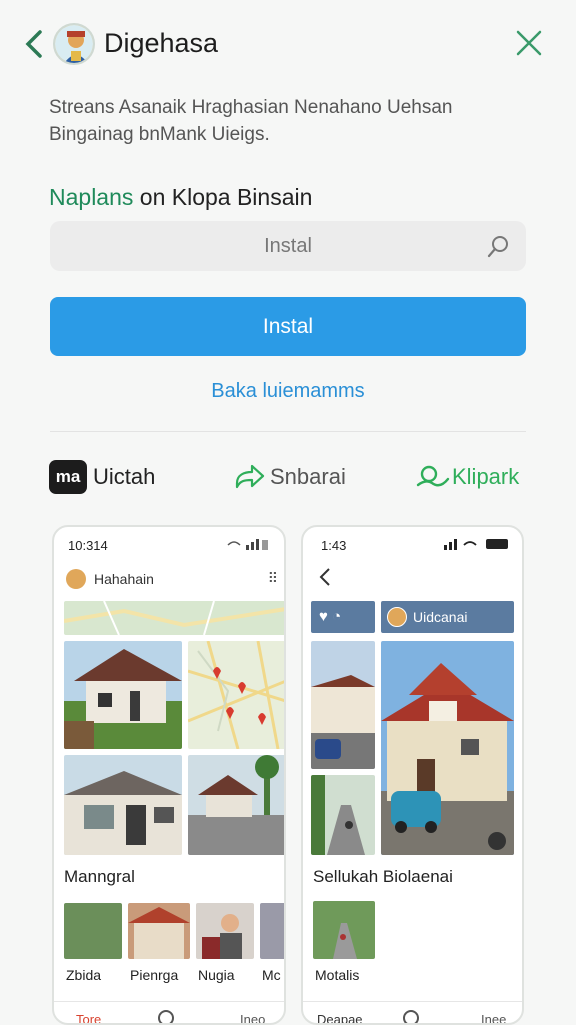 This screenshot has height=1025, width=576. Describe the element at coordinates (236, 805) in the screenshot. I see `photo-street` at that location.